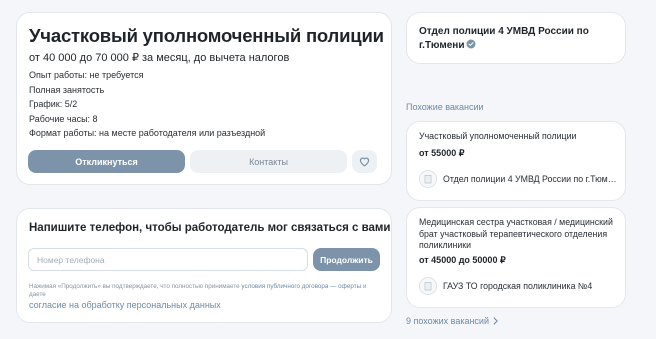 The image size is (656, 339). What do you see at coordinates (346, 259) in the screenshot?
I see `continue-button: Продолжить` at bounding box center [346, 259].